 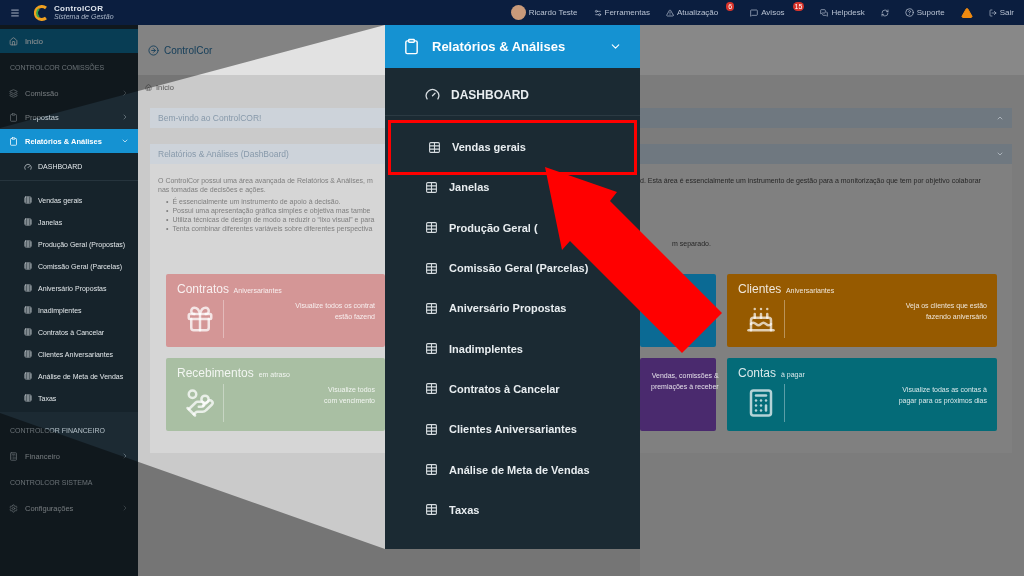 What do you see at coordinates (200, 319) in the screenshot?
I see `gift-icon` at bounding box center [200, 319].